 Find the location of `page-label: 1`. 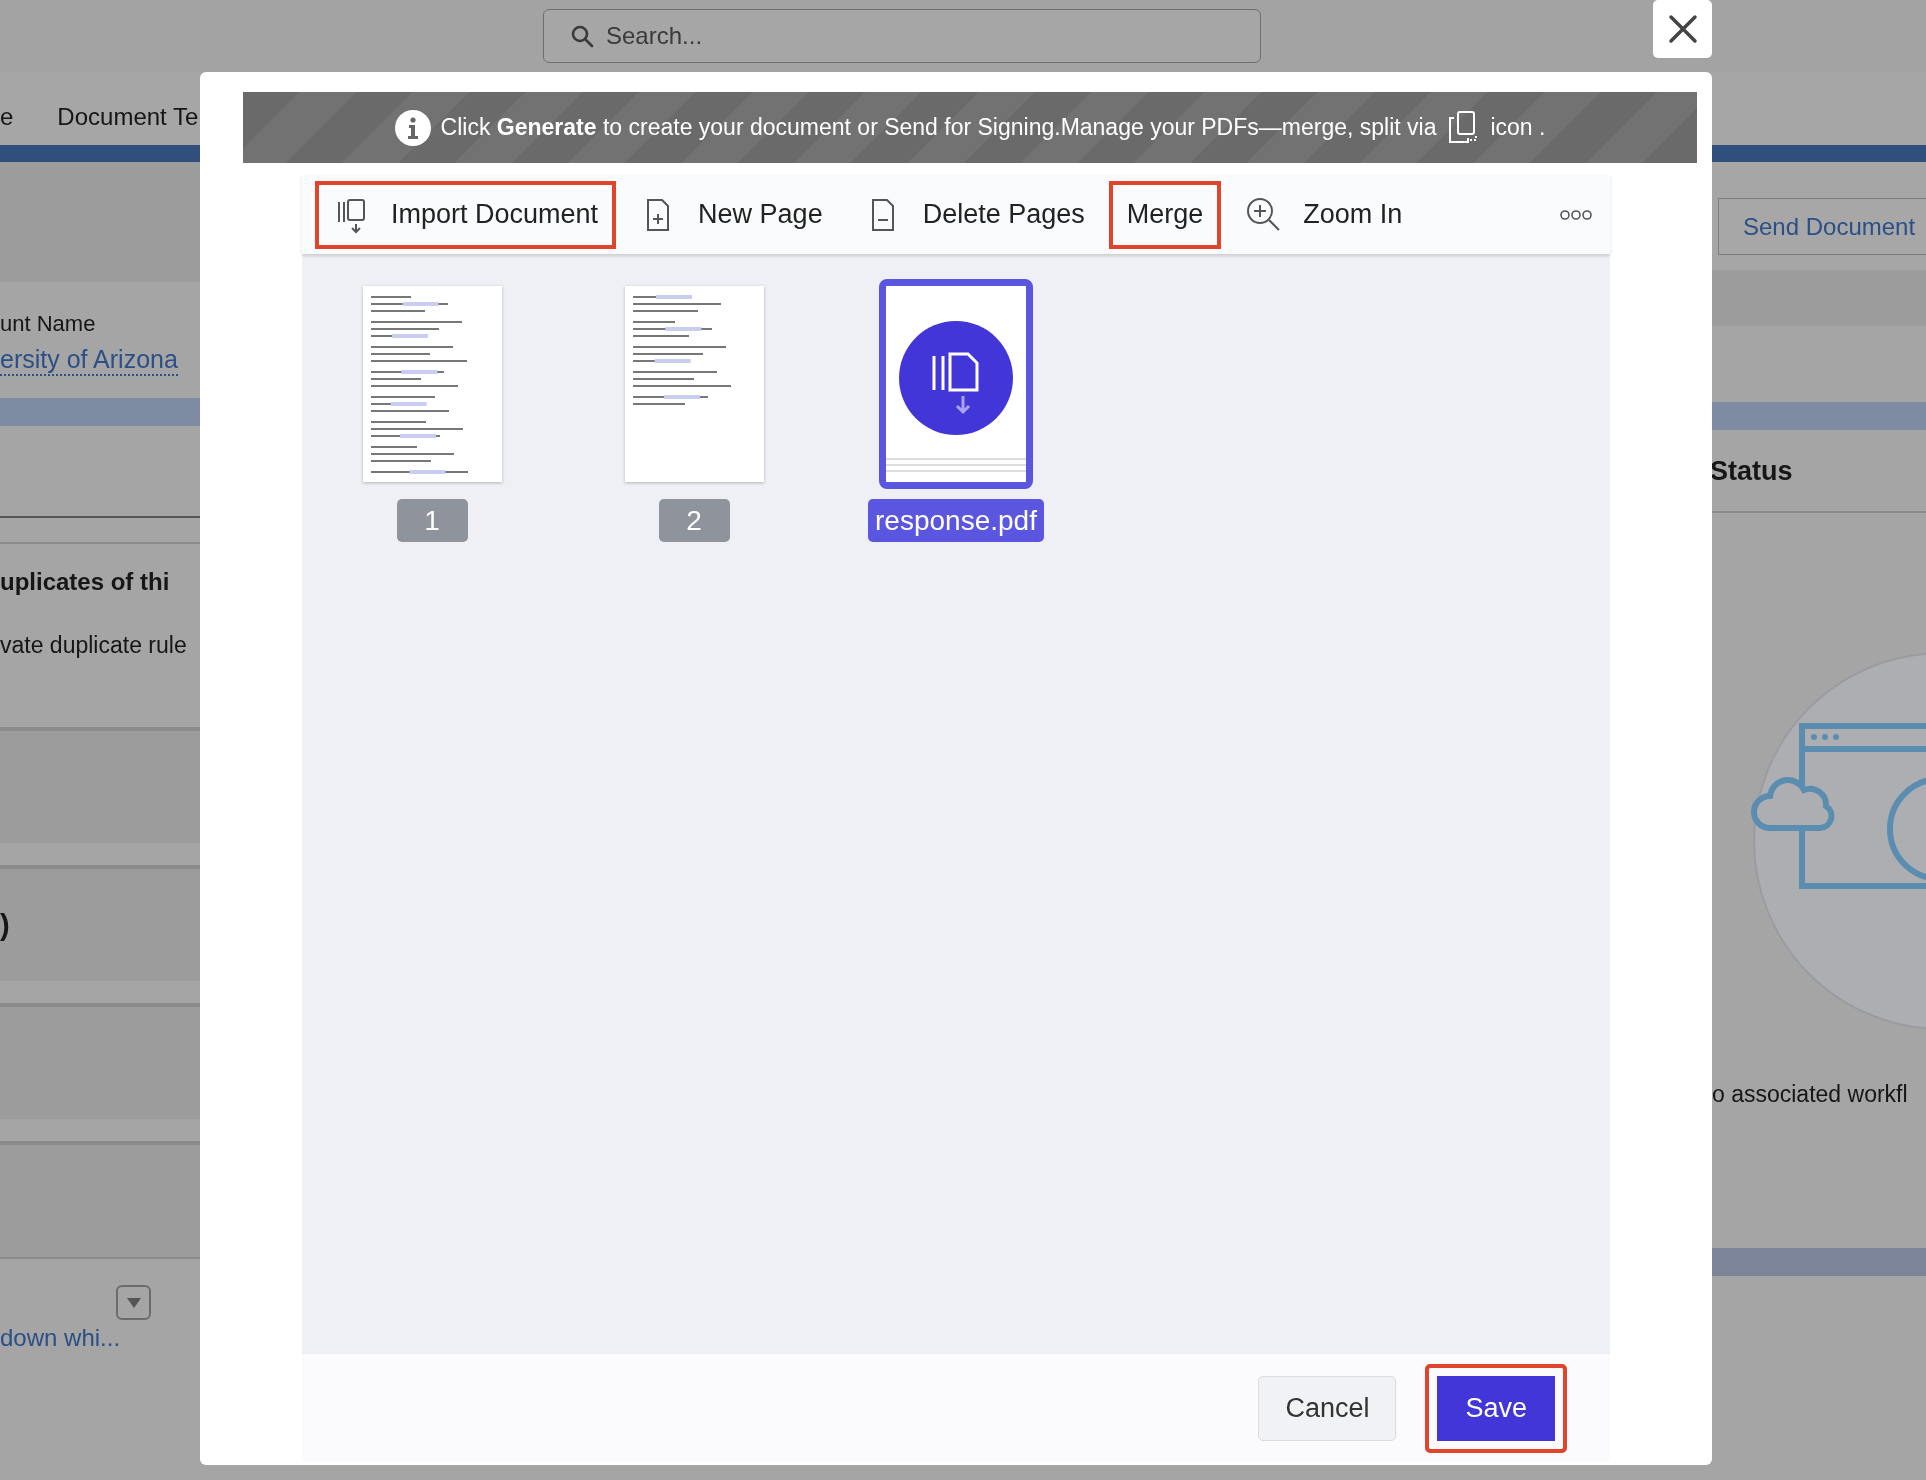

page-label: 1 is located at coordinates (432, 520).